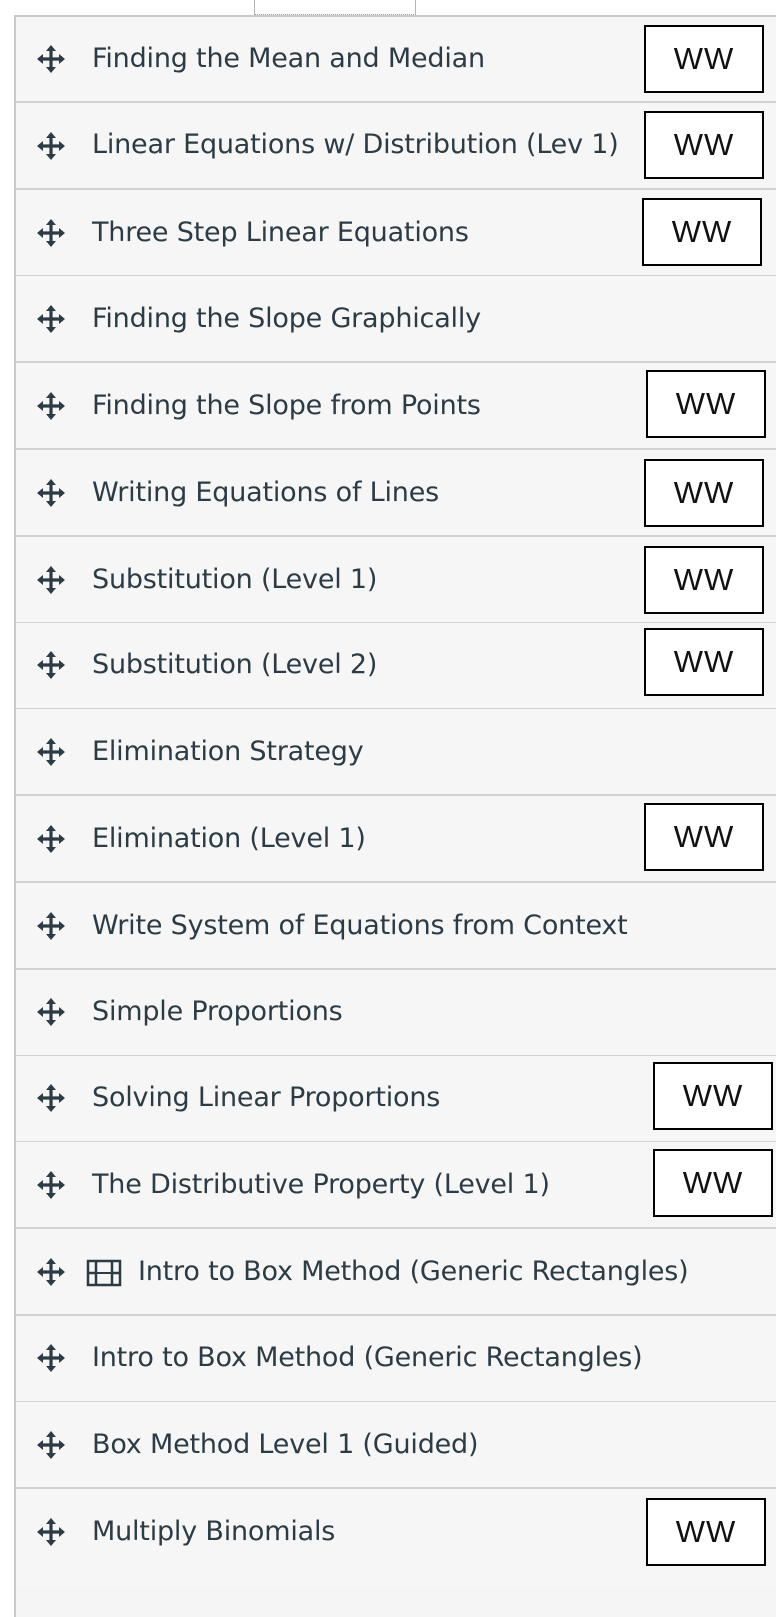  What do you see at coordinates (360, 925) in the screenshot?
I see `module-item-title: Write System of Equations from Context` at bounding box center [360, 925].